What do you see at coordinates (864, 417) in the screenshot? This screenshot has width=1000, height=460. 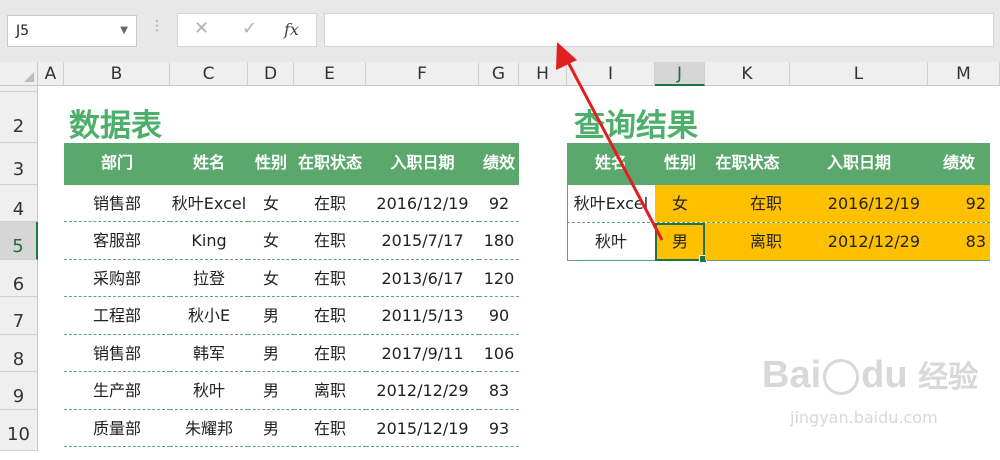 I see `watermark-url: jingyan.baidu.com` at bounding box center [864, 417].